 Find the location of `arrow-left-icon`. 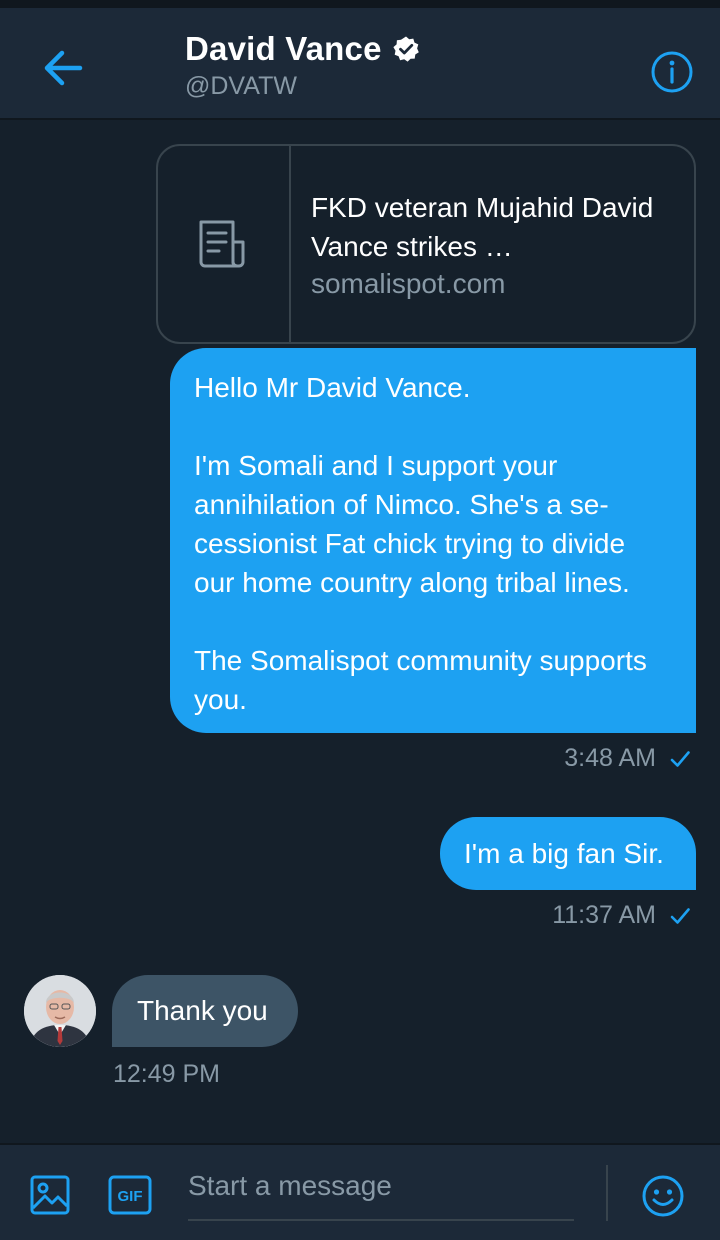

arrow-left-icon is located at coordinates (63, 68).